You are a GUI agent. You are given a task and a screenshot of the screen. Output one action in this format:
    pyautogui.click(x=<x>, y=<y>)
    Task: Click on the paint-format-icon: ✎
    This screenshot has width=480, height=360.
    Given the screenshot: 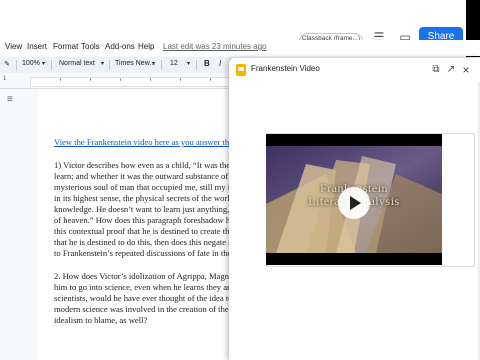 What is the action you would take?
    pyautogui.click(x=7, y=64)
    